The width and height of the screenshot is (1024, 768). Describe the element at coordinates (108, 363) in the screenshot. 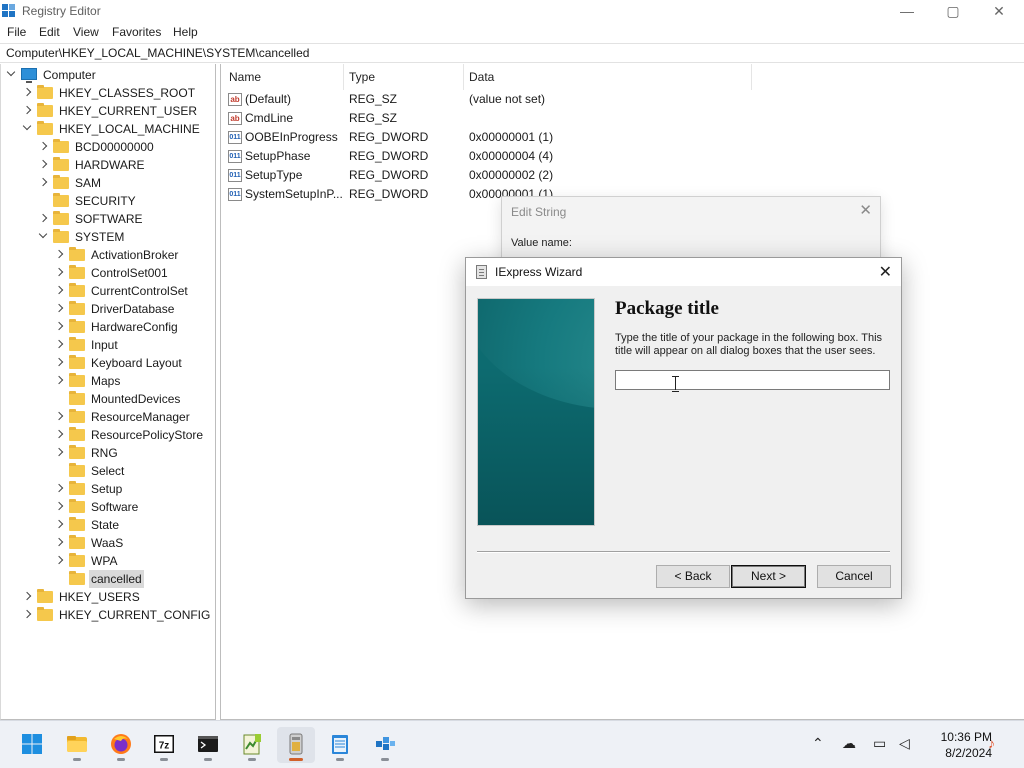

I see `tree-node: Keyboard Layout` at that location.